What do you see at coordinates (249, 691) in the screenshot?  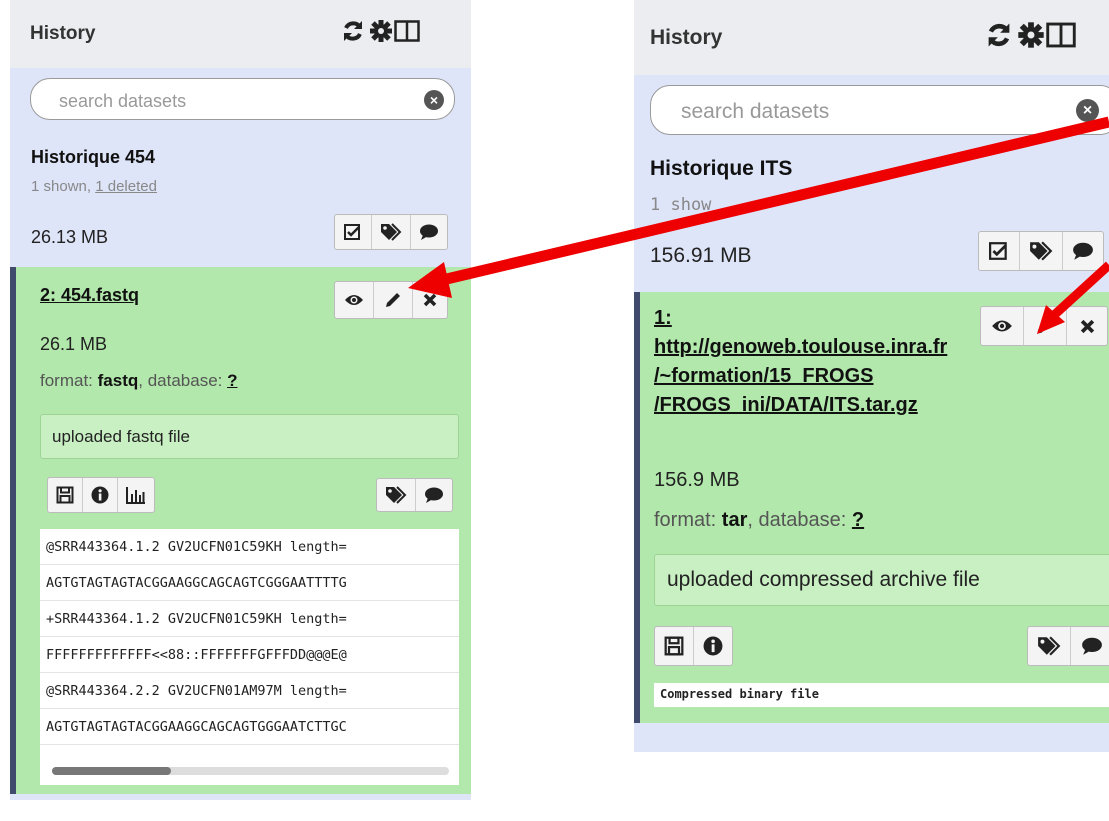 I see `peek-line: @SRR443364.2.2 GV2UCFN01AM97M length=` at bounding box center [249, 691].